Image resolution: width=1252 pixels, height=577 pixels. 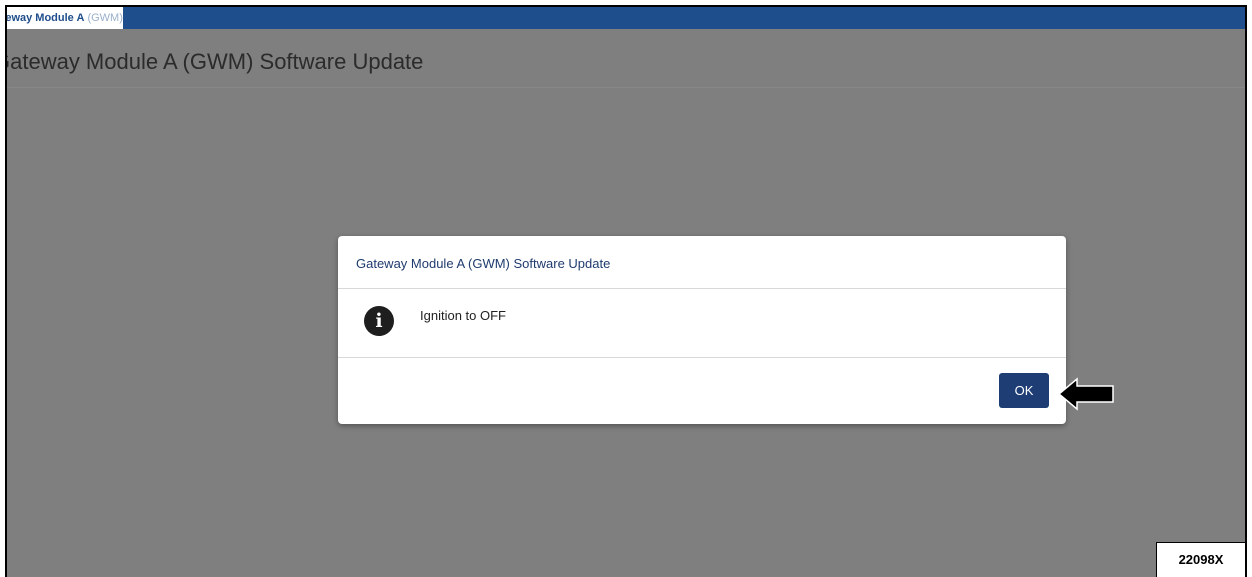 What do you see at coordinates (483, 263) in the screenshot?
I see `dialog-title: Gateway Module A (GWM) Software Update` at bounding box center [483, 263].